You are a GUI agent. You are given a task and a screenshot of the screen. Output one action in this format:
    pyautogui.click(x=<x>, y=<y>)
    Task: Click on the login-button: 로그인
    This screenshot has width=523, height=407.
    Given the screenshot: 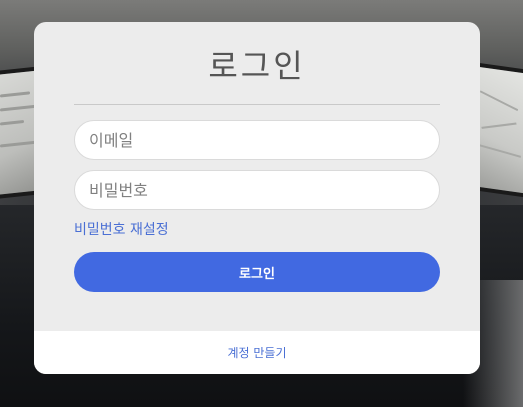 What is the action you would take?
    pyautogui.click(x=257, y=272)
    